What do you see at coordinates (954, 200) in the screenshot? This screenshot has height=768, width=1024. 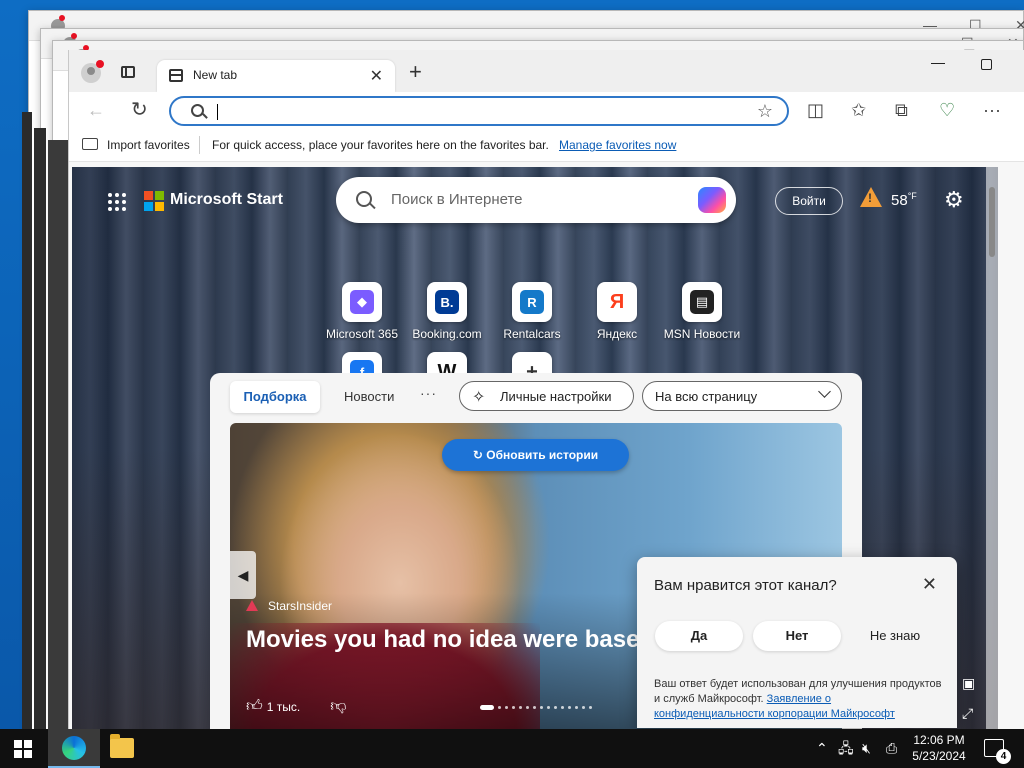 I see `page-settings-gear-icon: ⚙` at bounding box center [954, 200].